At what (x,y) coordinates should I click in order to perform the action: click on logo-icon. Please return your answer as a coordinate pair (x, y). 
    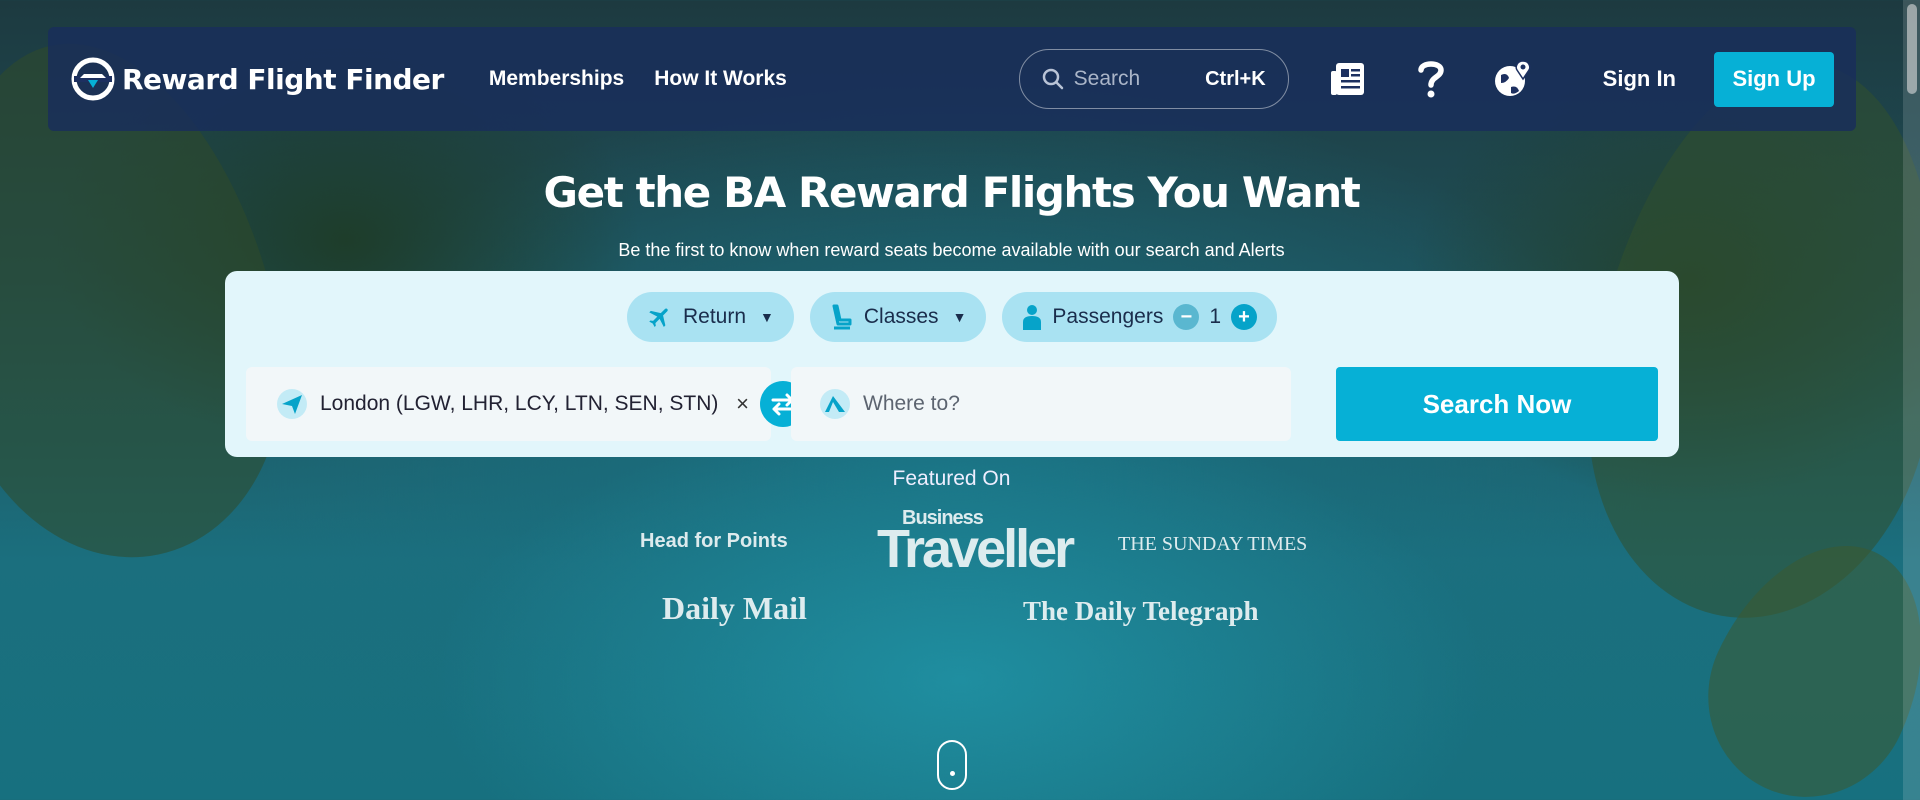
    Looking at the image, I should click on (93, 79).